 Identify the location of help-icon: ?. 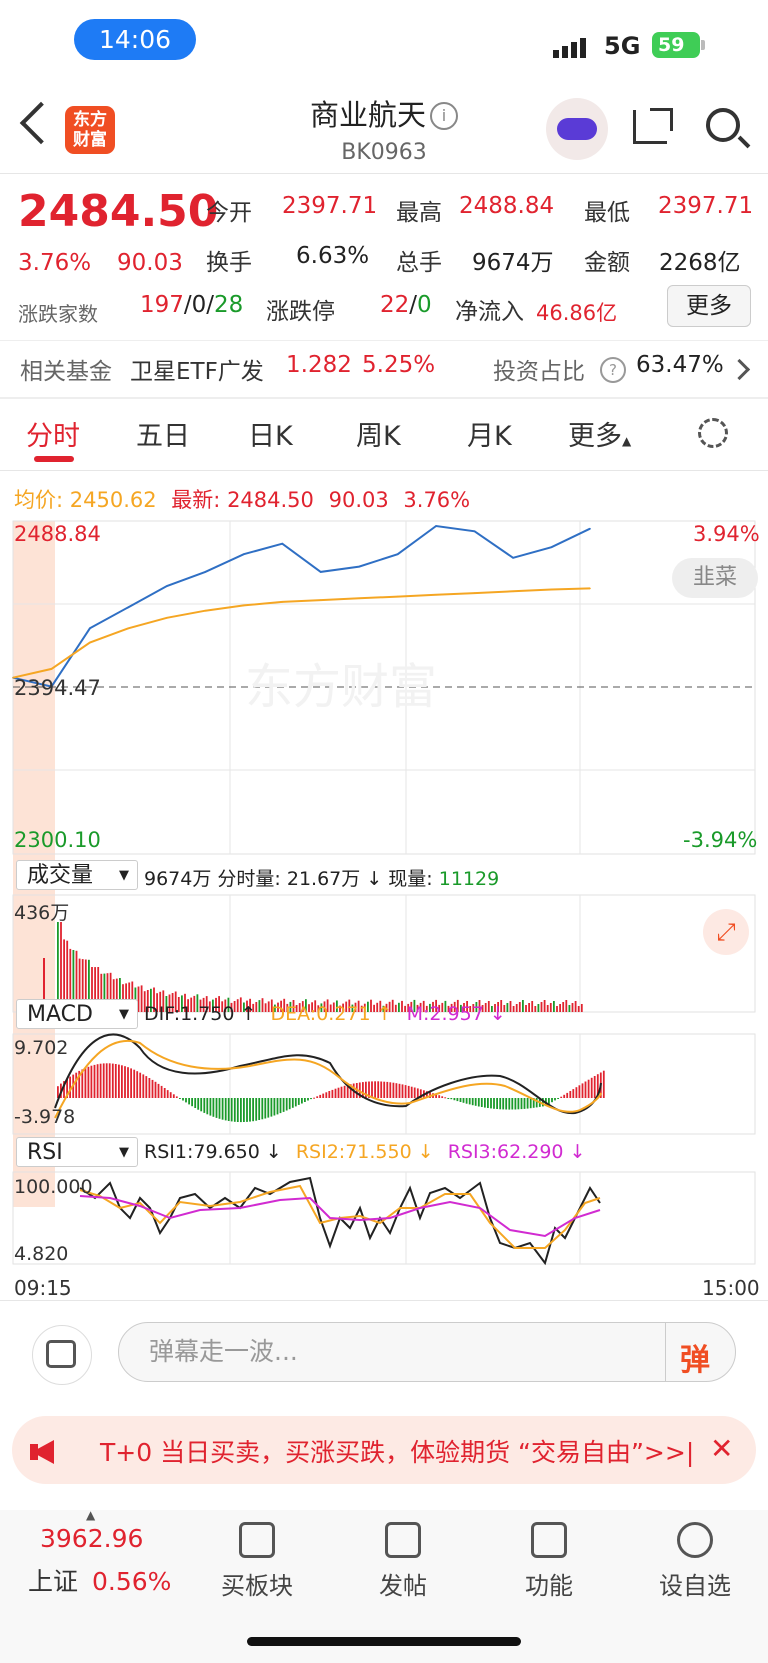
(613, 370).